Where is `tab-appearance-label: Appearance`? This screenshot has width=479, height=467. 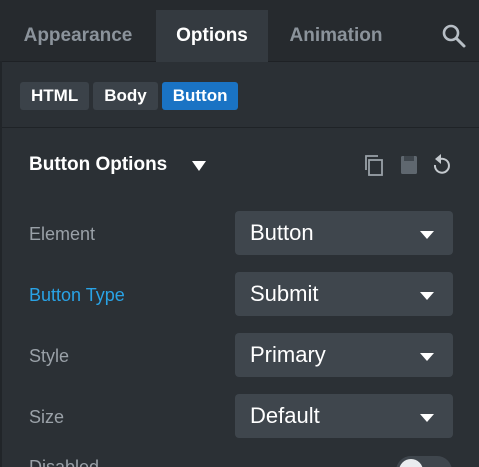
tab-appearance-label: Appearance is located at coordinates (78, 35).